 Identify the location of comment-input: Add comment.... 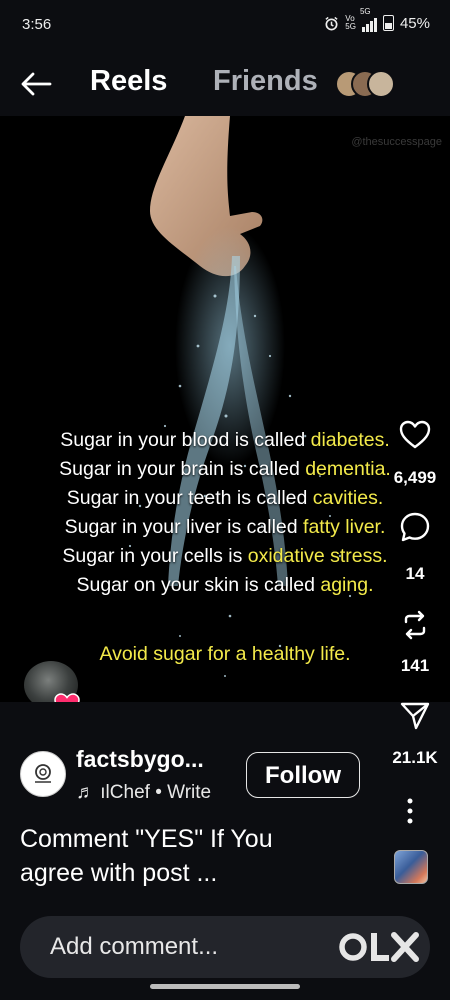
(225, 947).